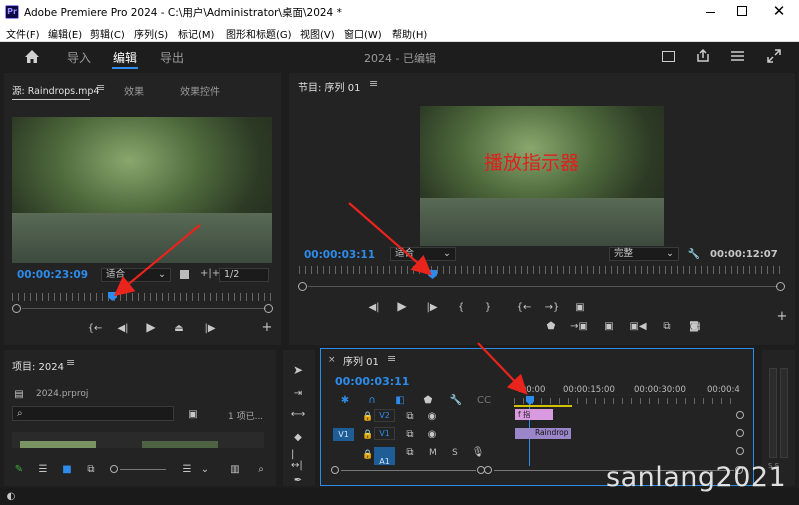 This screenshot has width=799, height=505. What do you see at coordinates (100, 87) in the screenshot?
I see `source-menu-icon: ≡` at bounding box center [100, 87].